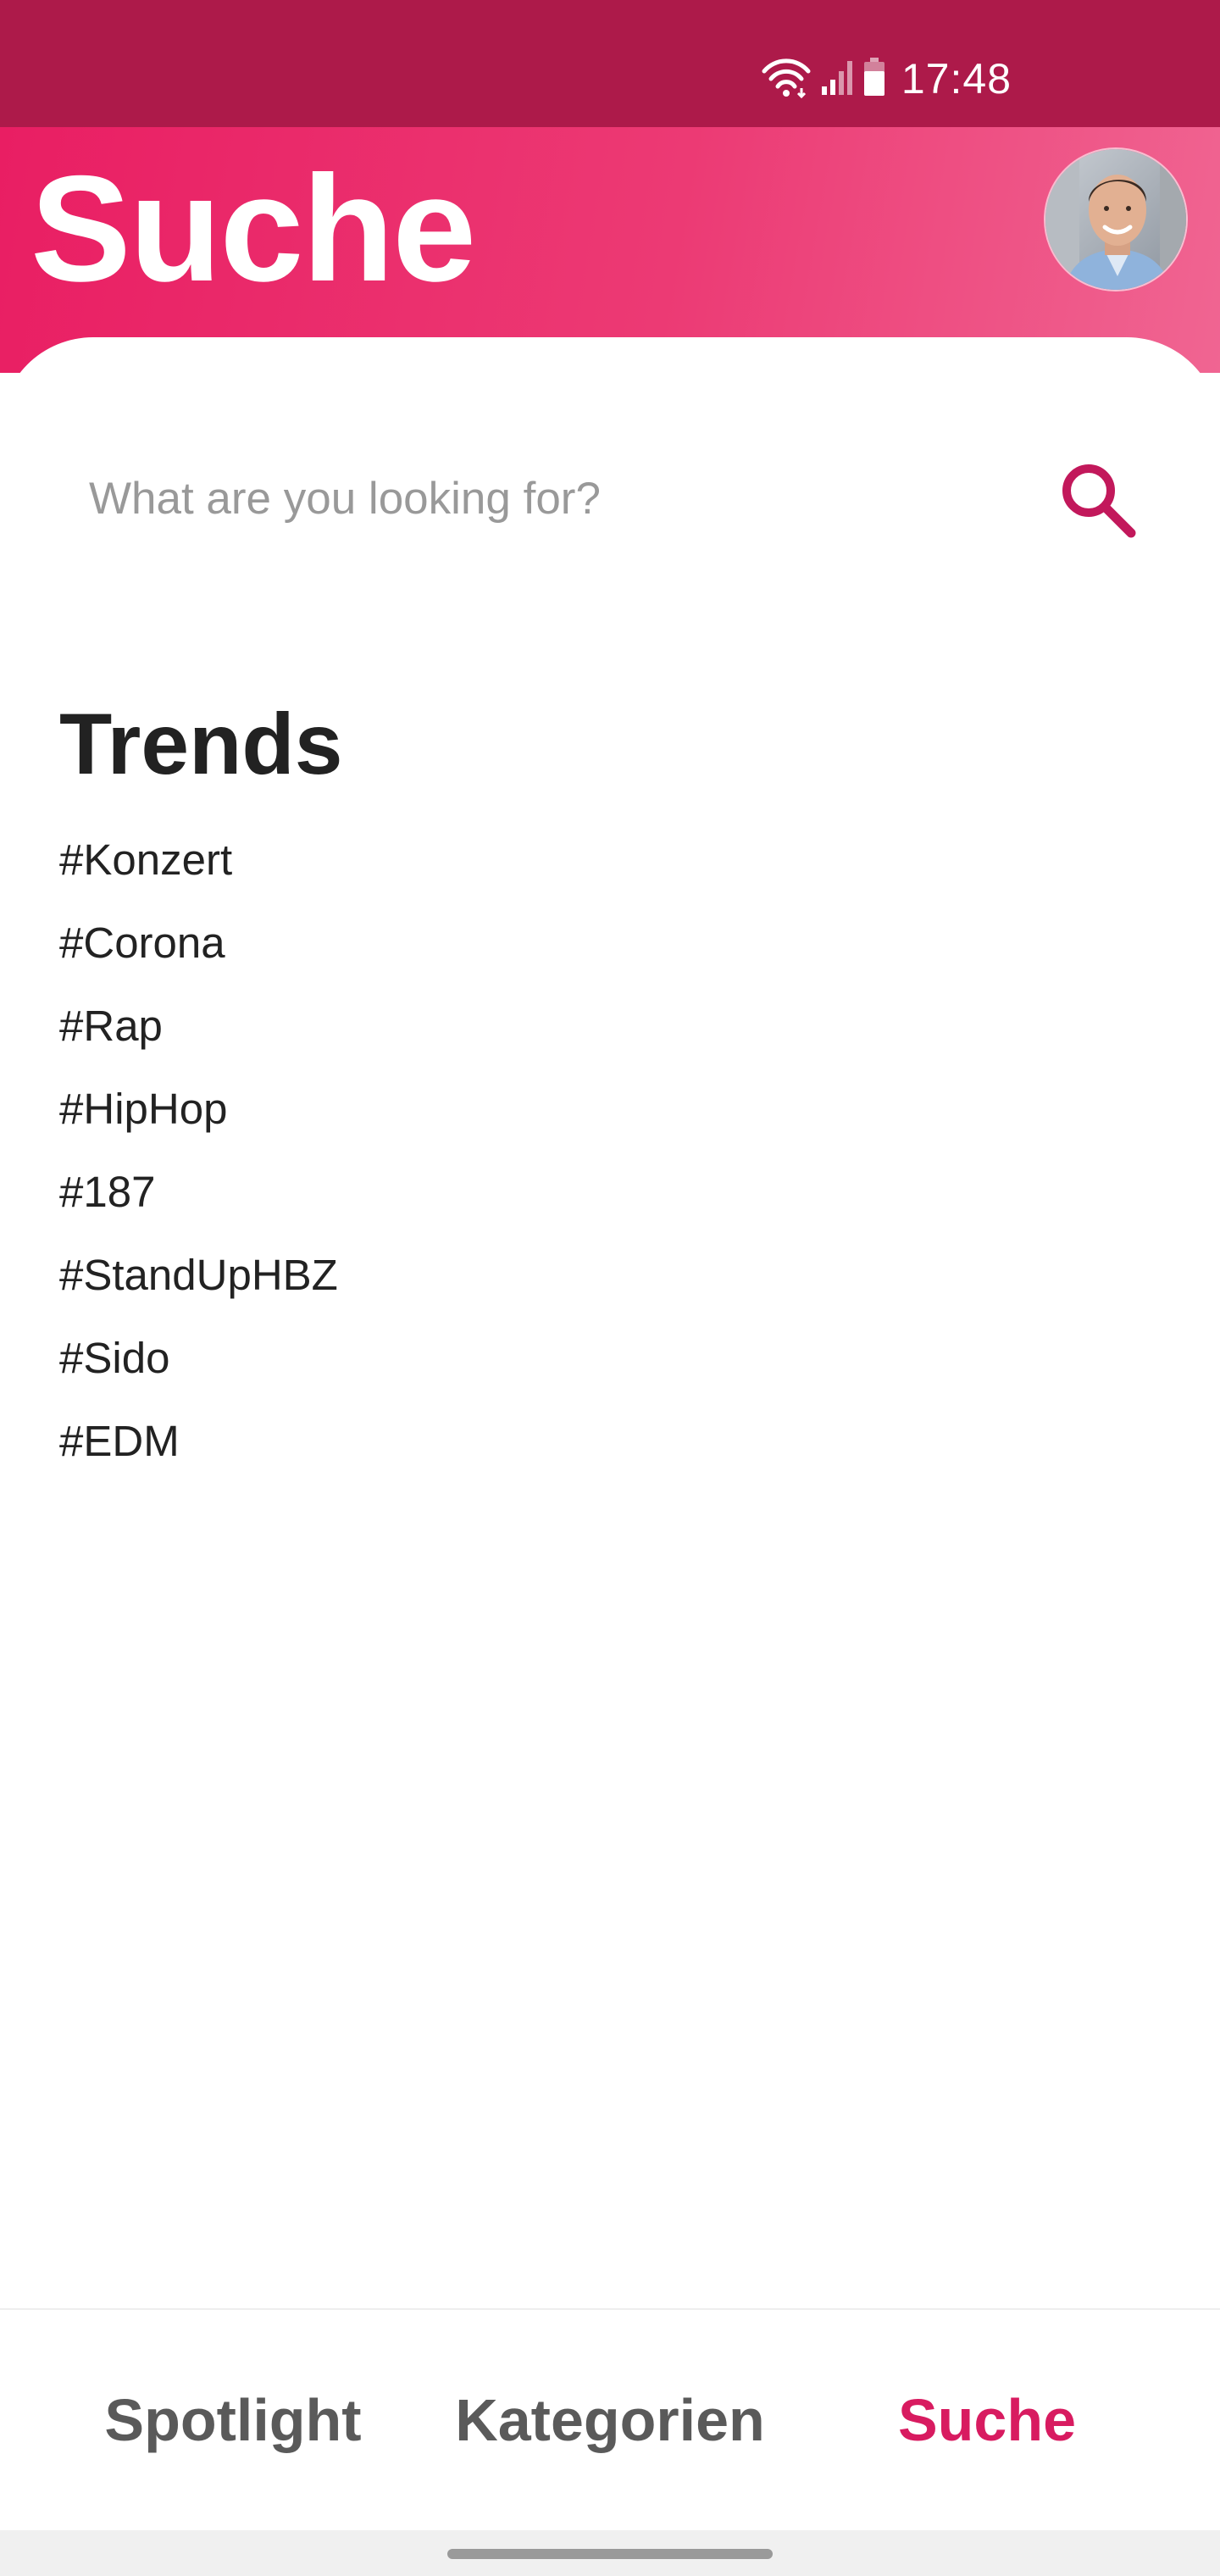 This screenshot has width=1220, height=2576. What do you see at coordinates (198, 1358) in the screenshot?
I see `trend-item-sido: #Sido` at bounding box center [198, 1358].